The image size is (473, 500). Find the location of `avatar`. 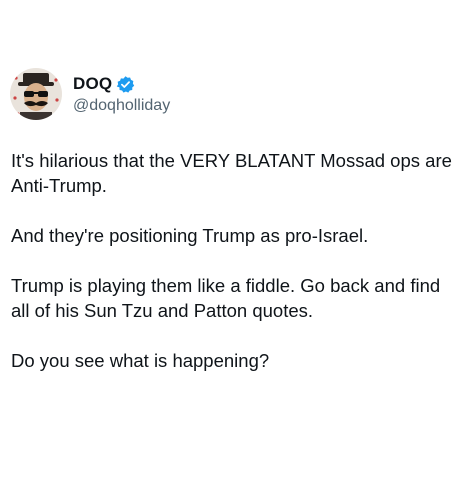

avatar is located at coordinates (36, 94).